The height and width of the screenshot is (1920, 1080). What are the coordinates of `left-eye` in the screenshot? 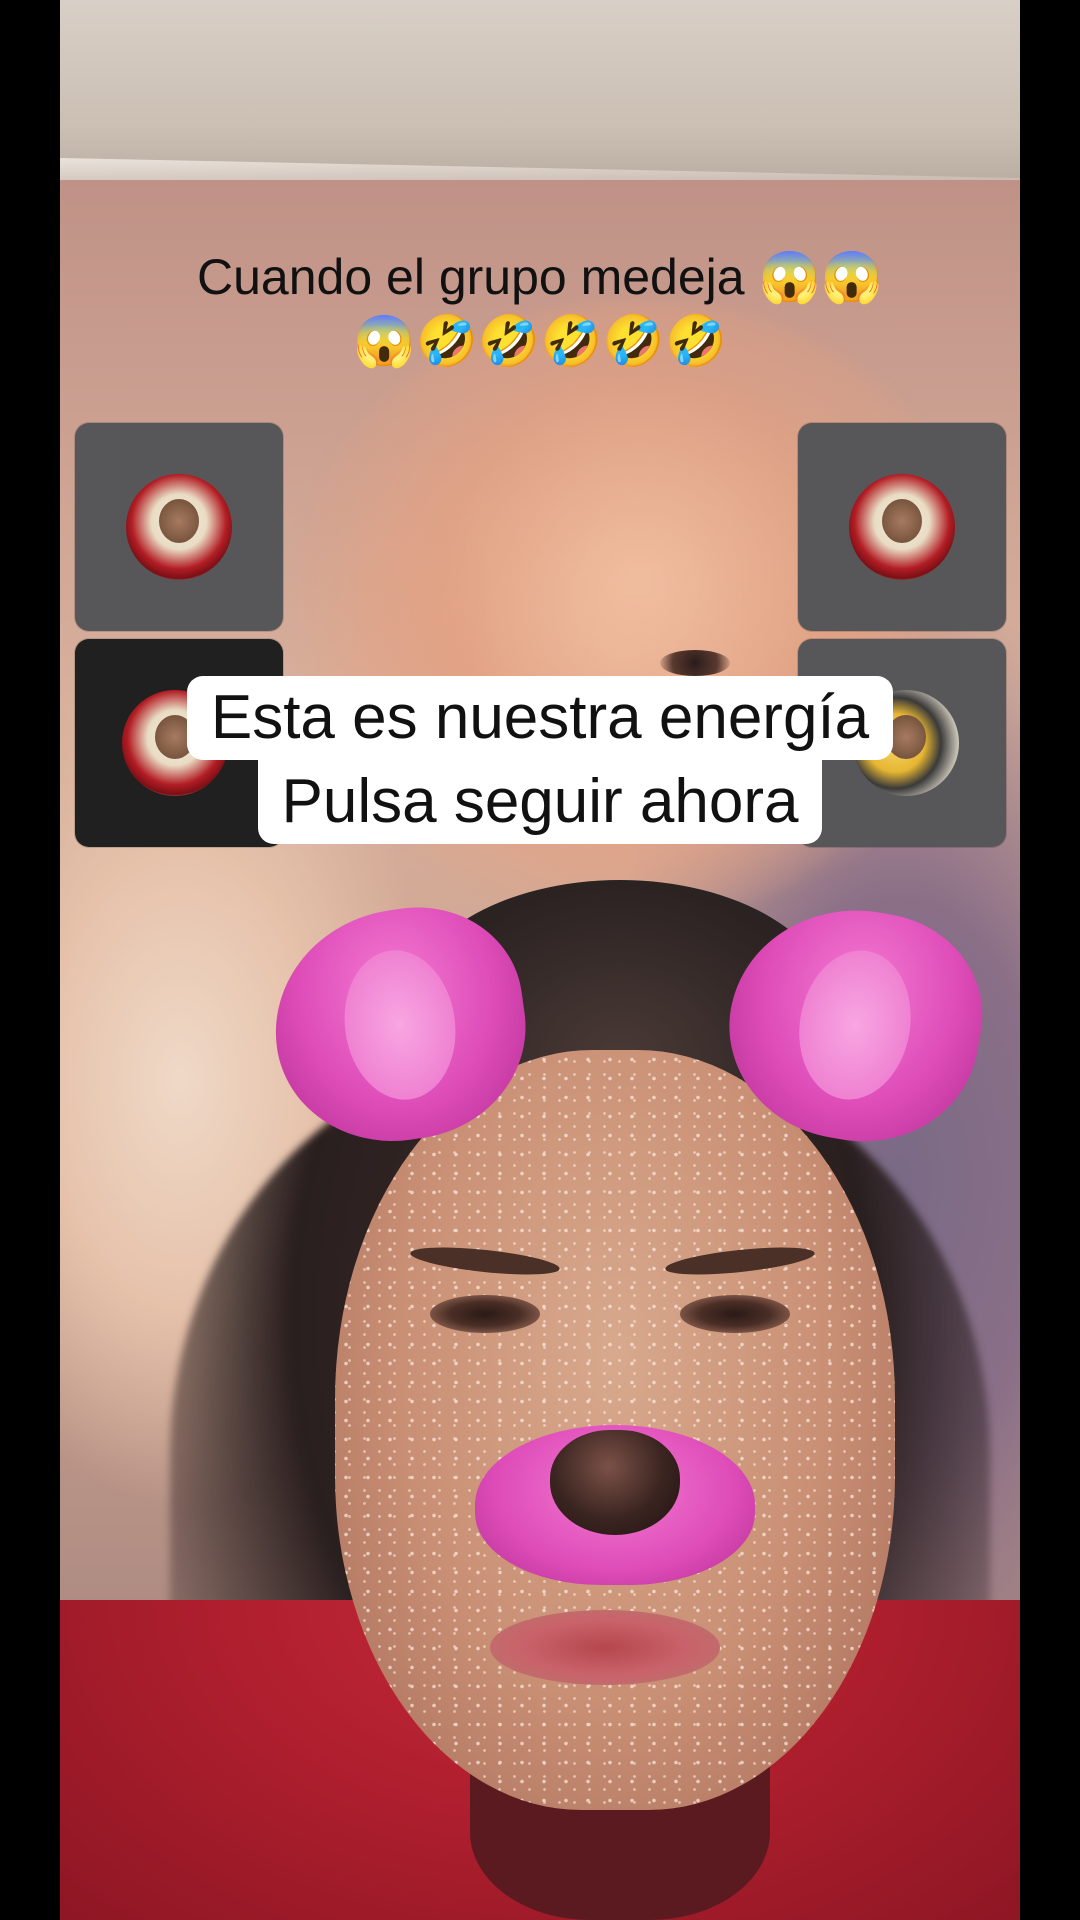 It's located at (485, 1314).